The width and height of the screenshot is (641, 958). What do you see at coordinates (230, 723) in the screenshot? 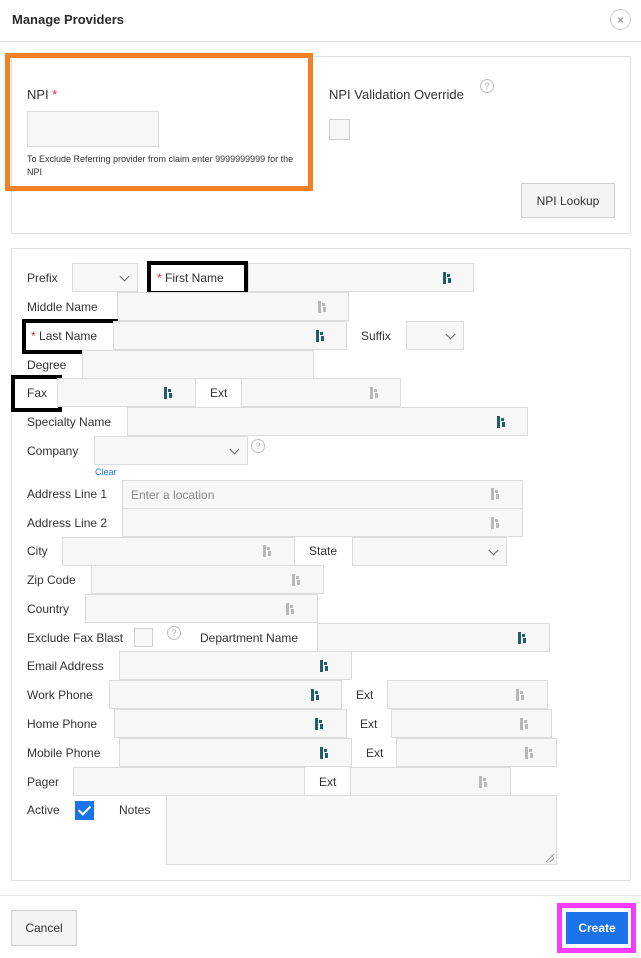
I see `home-phone-input` at bounding box center [230, 723].